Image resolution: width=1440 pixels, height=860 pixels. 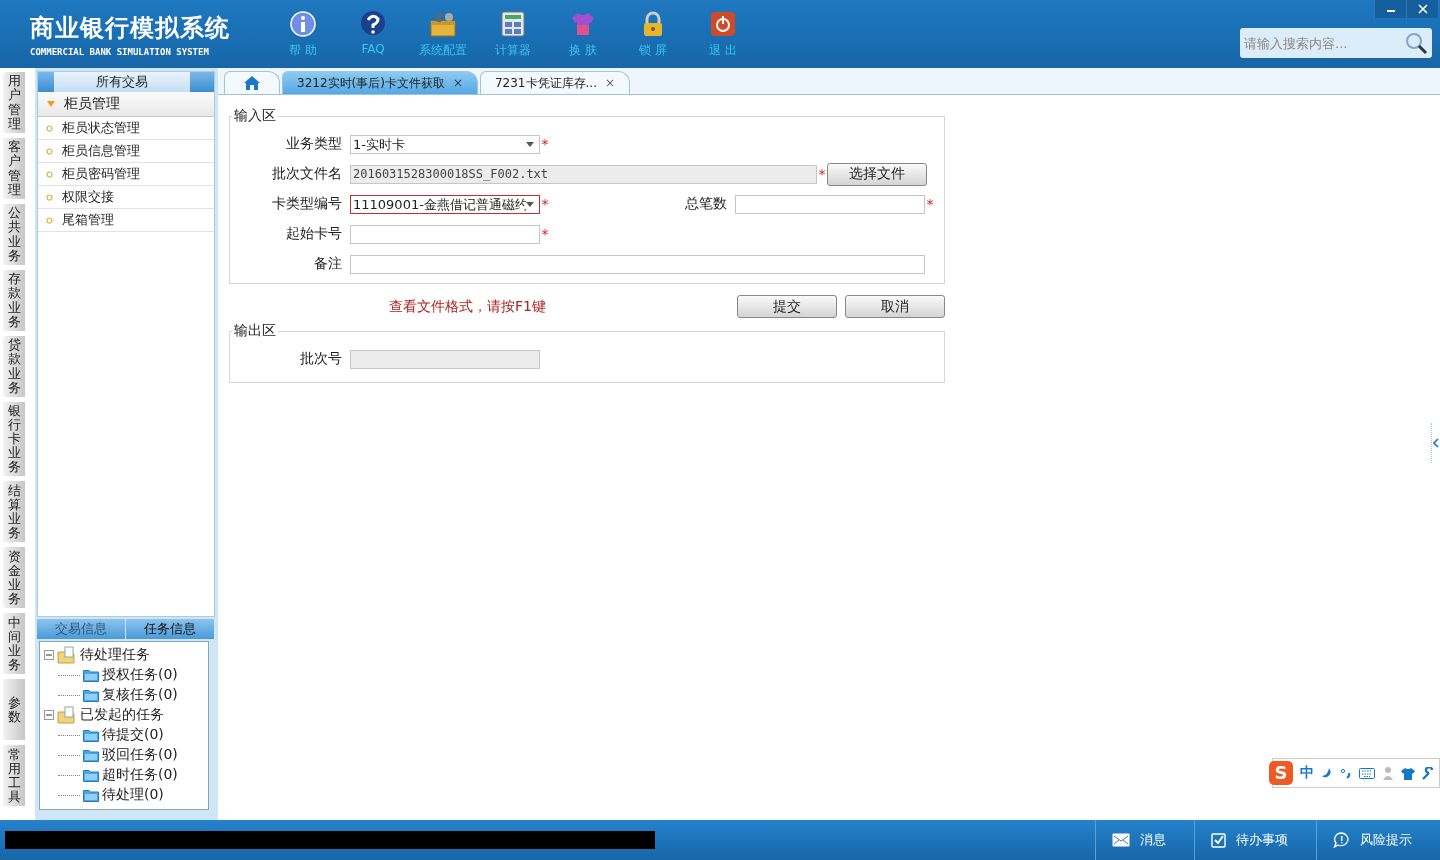 What do you see at coordinates (126, 104) in the screenshot?
I see `menu-group: 柜员管理` at bounding box center [126, 104].